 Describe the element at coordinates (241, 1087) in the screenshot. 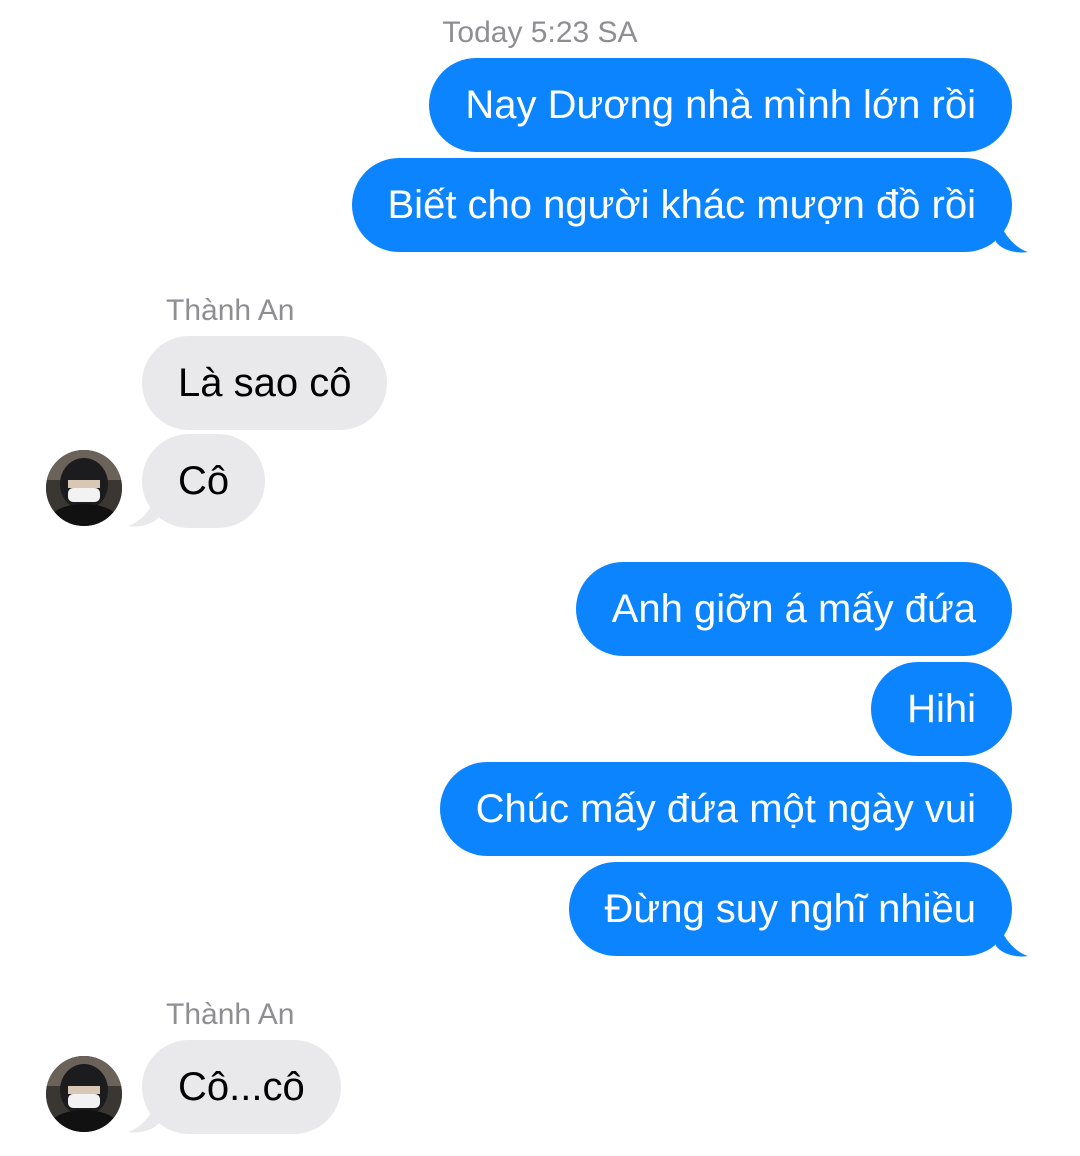

I see `message-bubble-incoming: Cô...cô` at that location.